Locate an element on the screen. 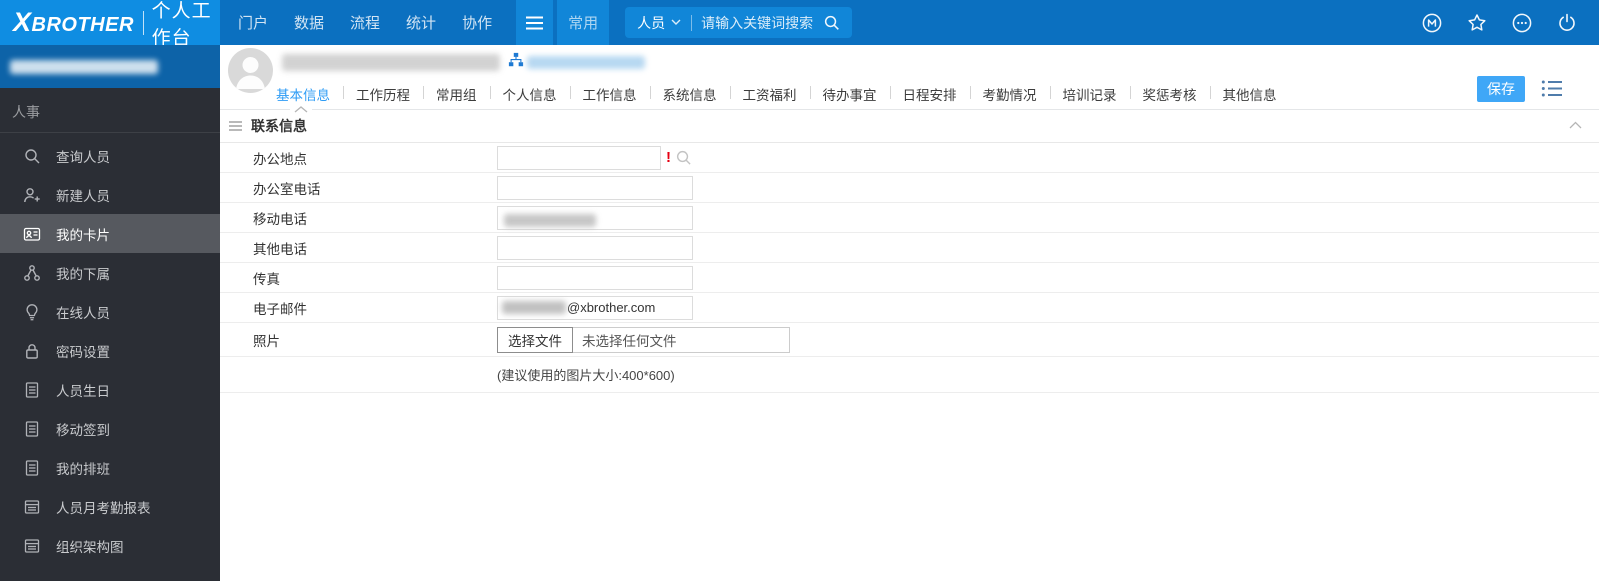  sidebar-item-password-settings: 密码设置 is located at coordinates (110, 350).